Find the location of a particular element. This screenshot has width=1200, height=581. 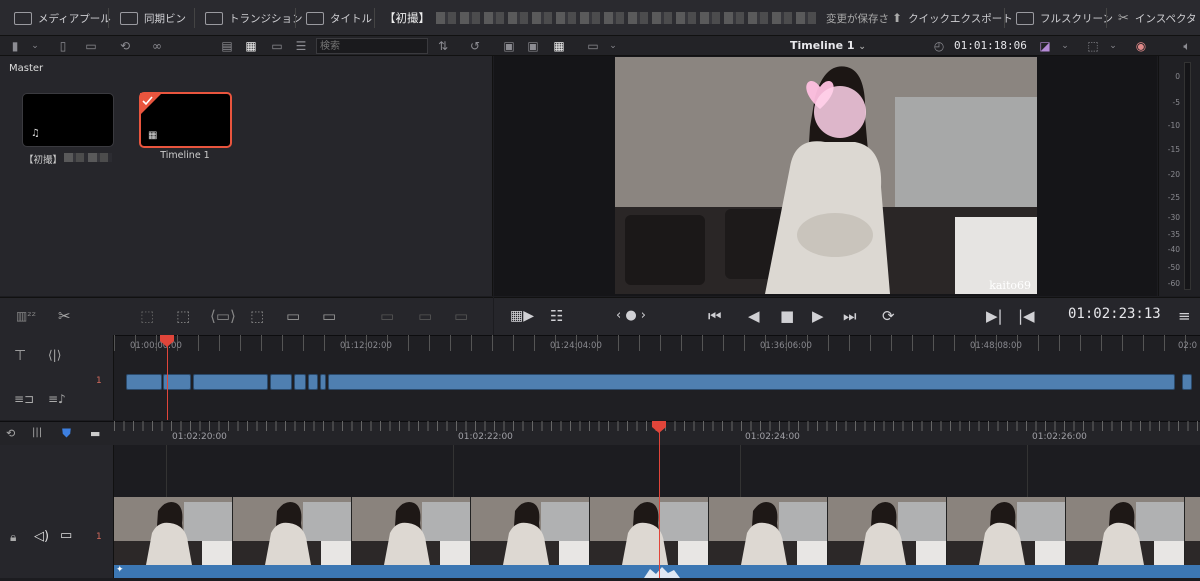

panel-toggle-icon: ▮ is located at coordinates (15, 46).